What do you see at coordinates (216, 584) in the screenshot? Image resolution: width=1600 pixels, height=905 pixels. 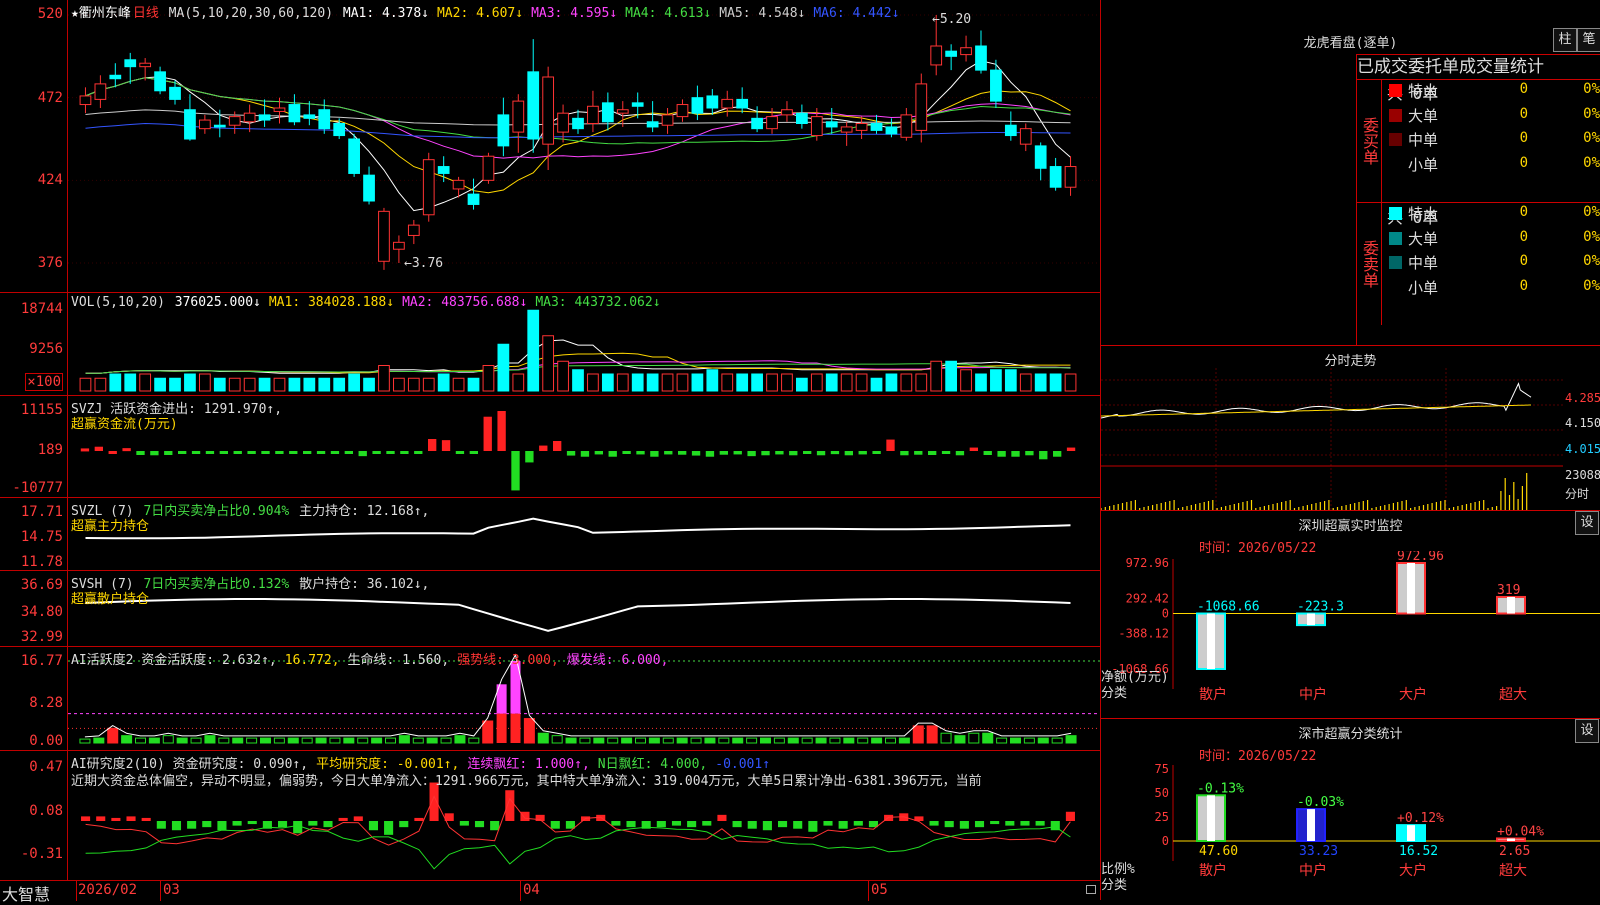 I see `svsh-ratio: 7日内买卖净占比0.132%` at bounding box center [216, 584].